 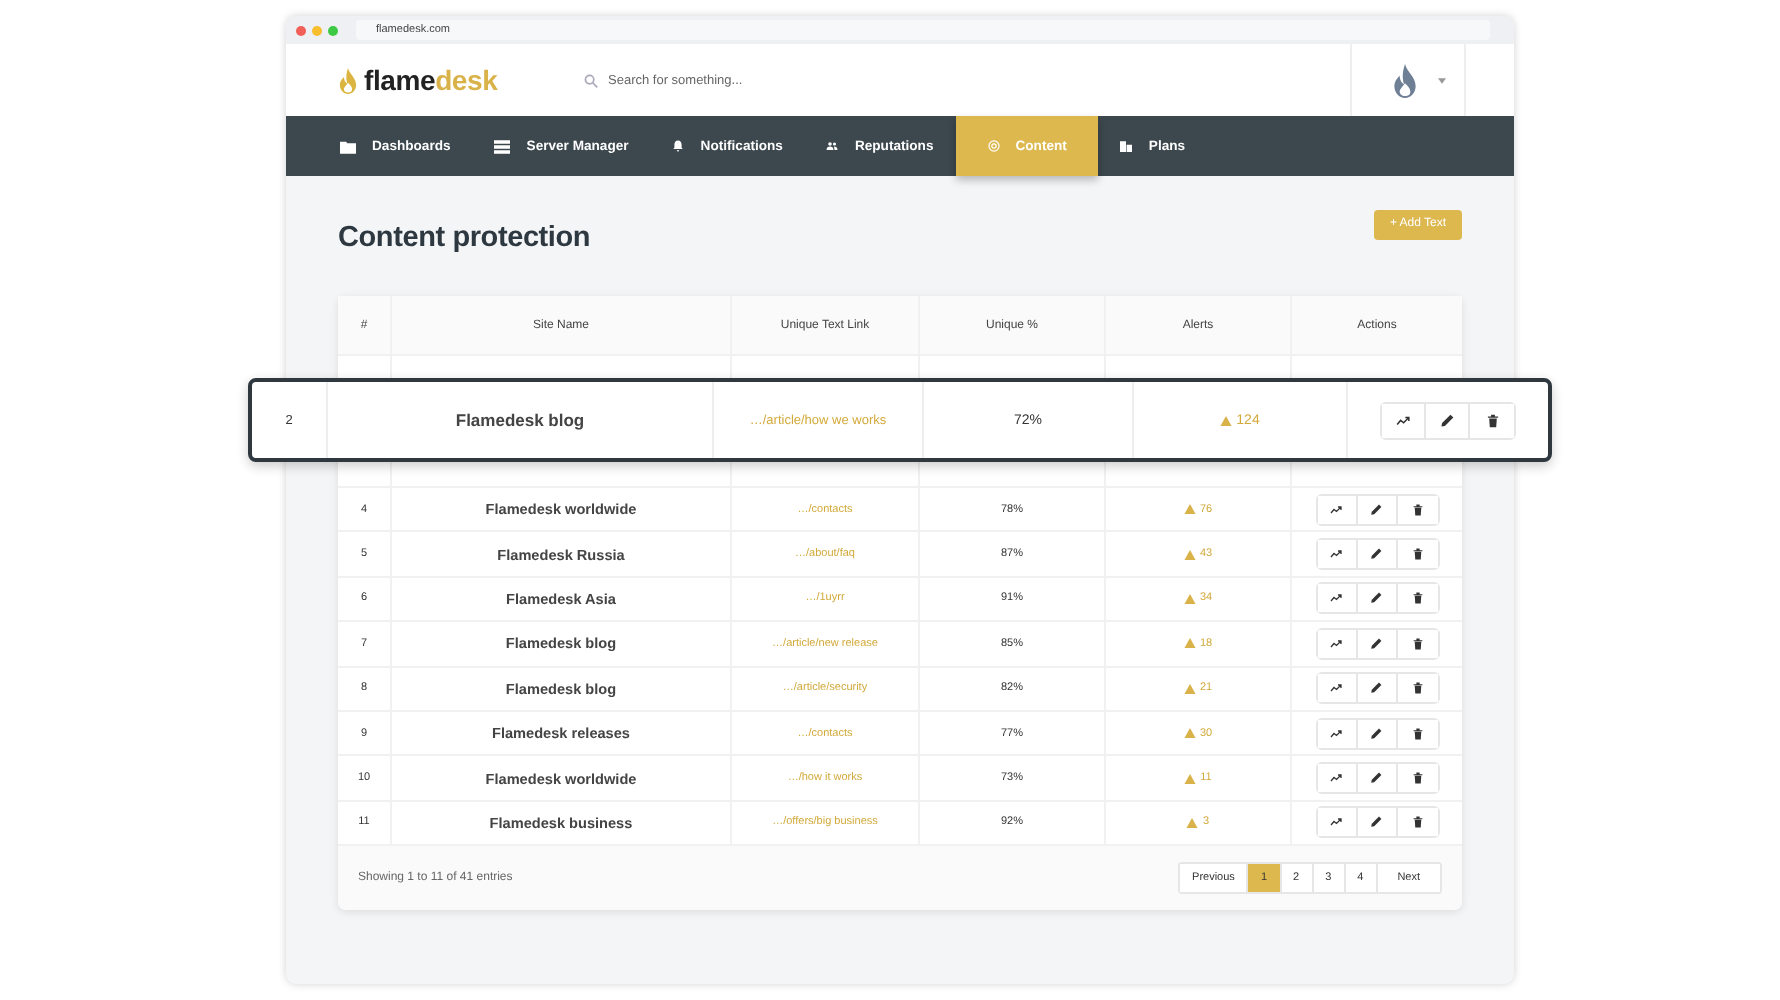 What do you see at coordinates (333, 30) in the screenshot?
I see `maximize-dot` at bounding box center [333, 30].